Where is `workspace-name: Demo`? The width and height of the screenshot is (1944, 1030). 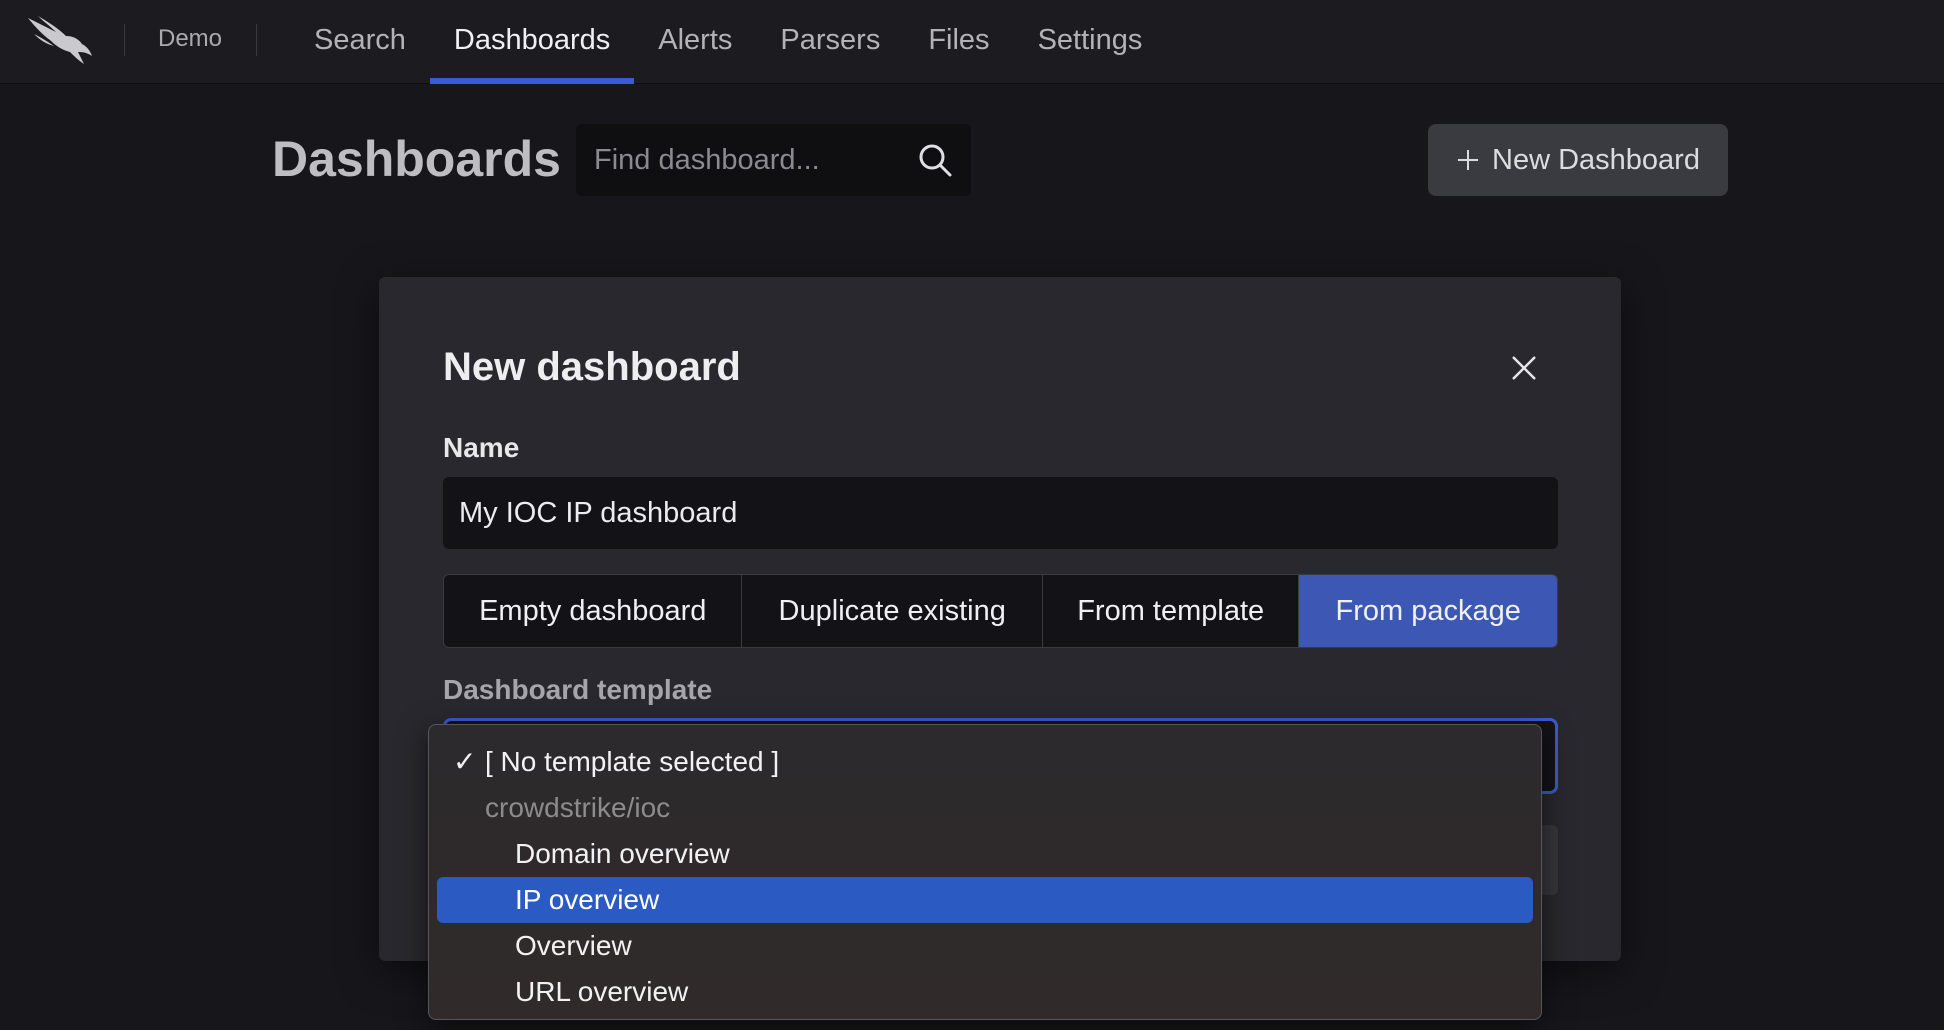
workspace-name: Demo is located at coordinates (190, 39).